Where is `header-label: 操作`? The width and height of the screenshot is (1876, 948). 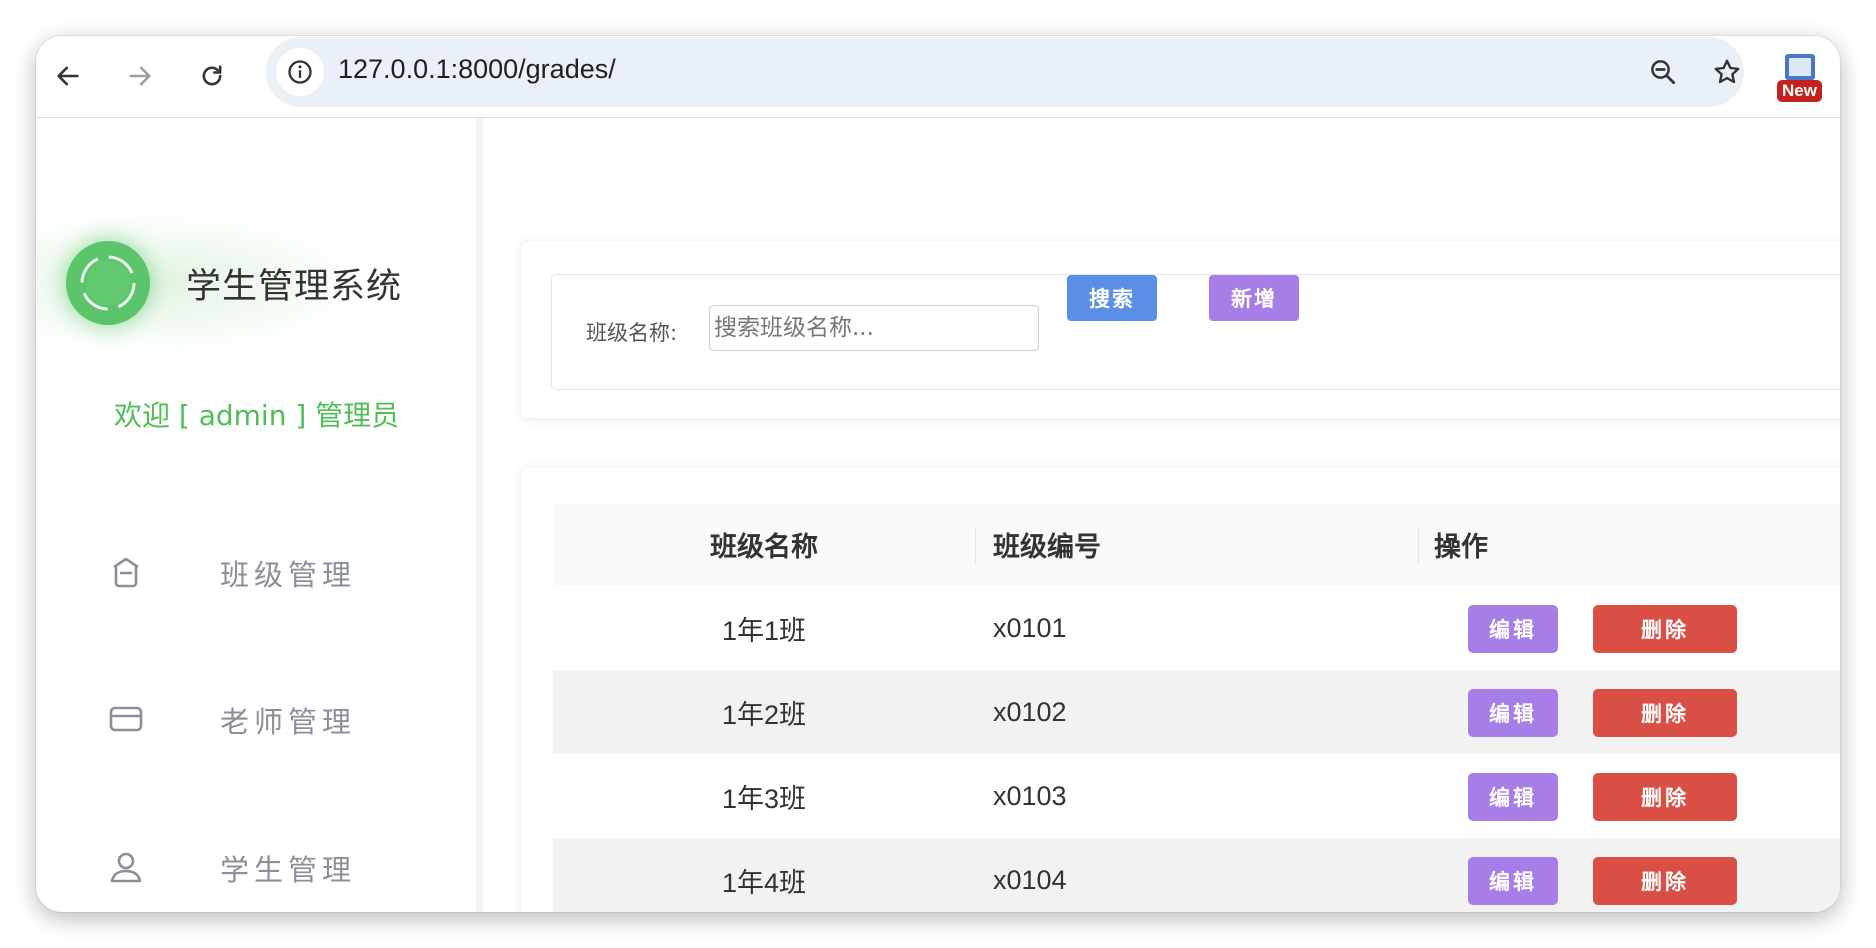 header-label: 操作 is located at coordinates (1461, 547).